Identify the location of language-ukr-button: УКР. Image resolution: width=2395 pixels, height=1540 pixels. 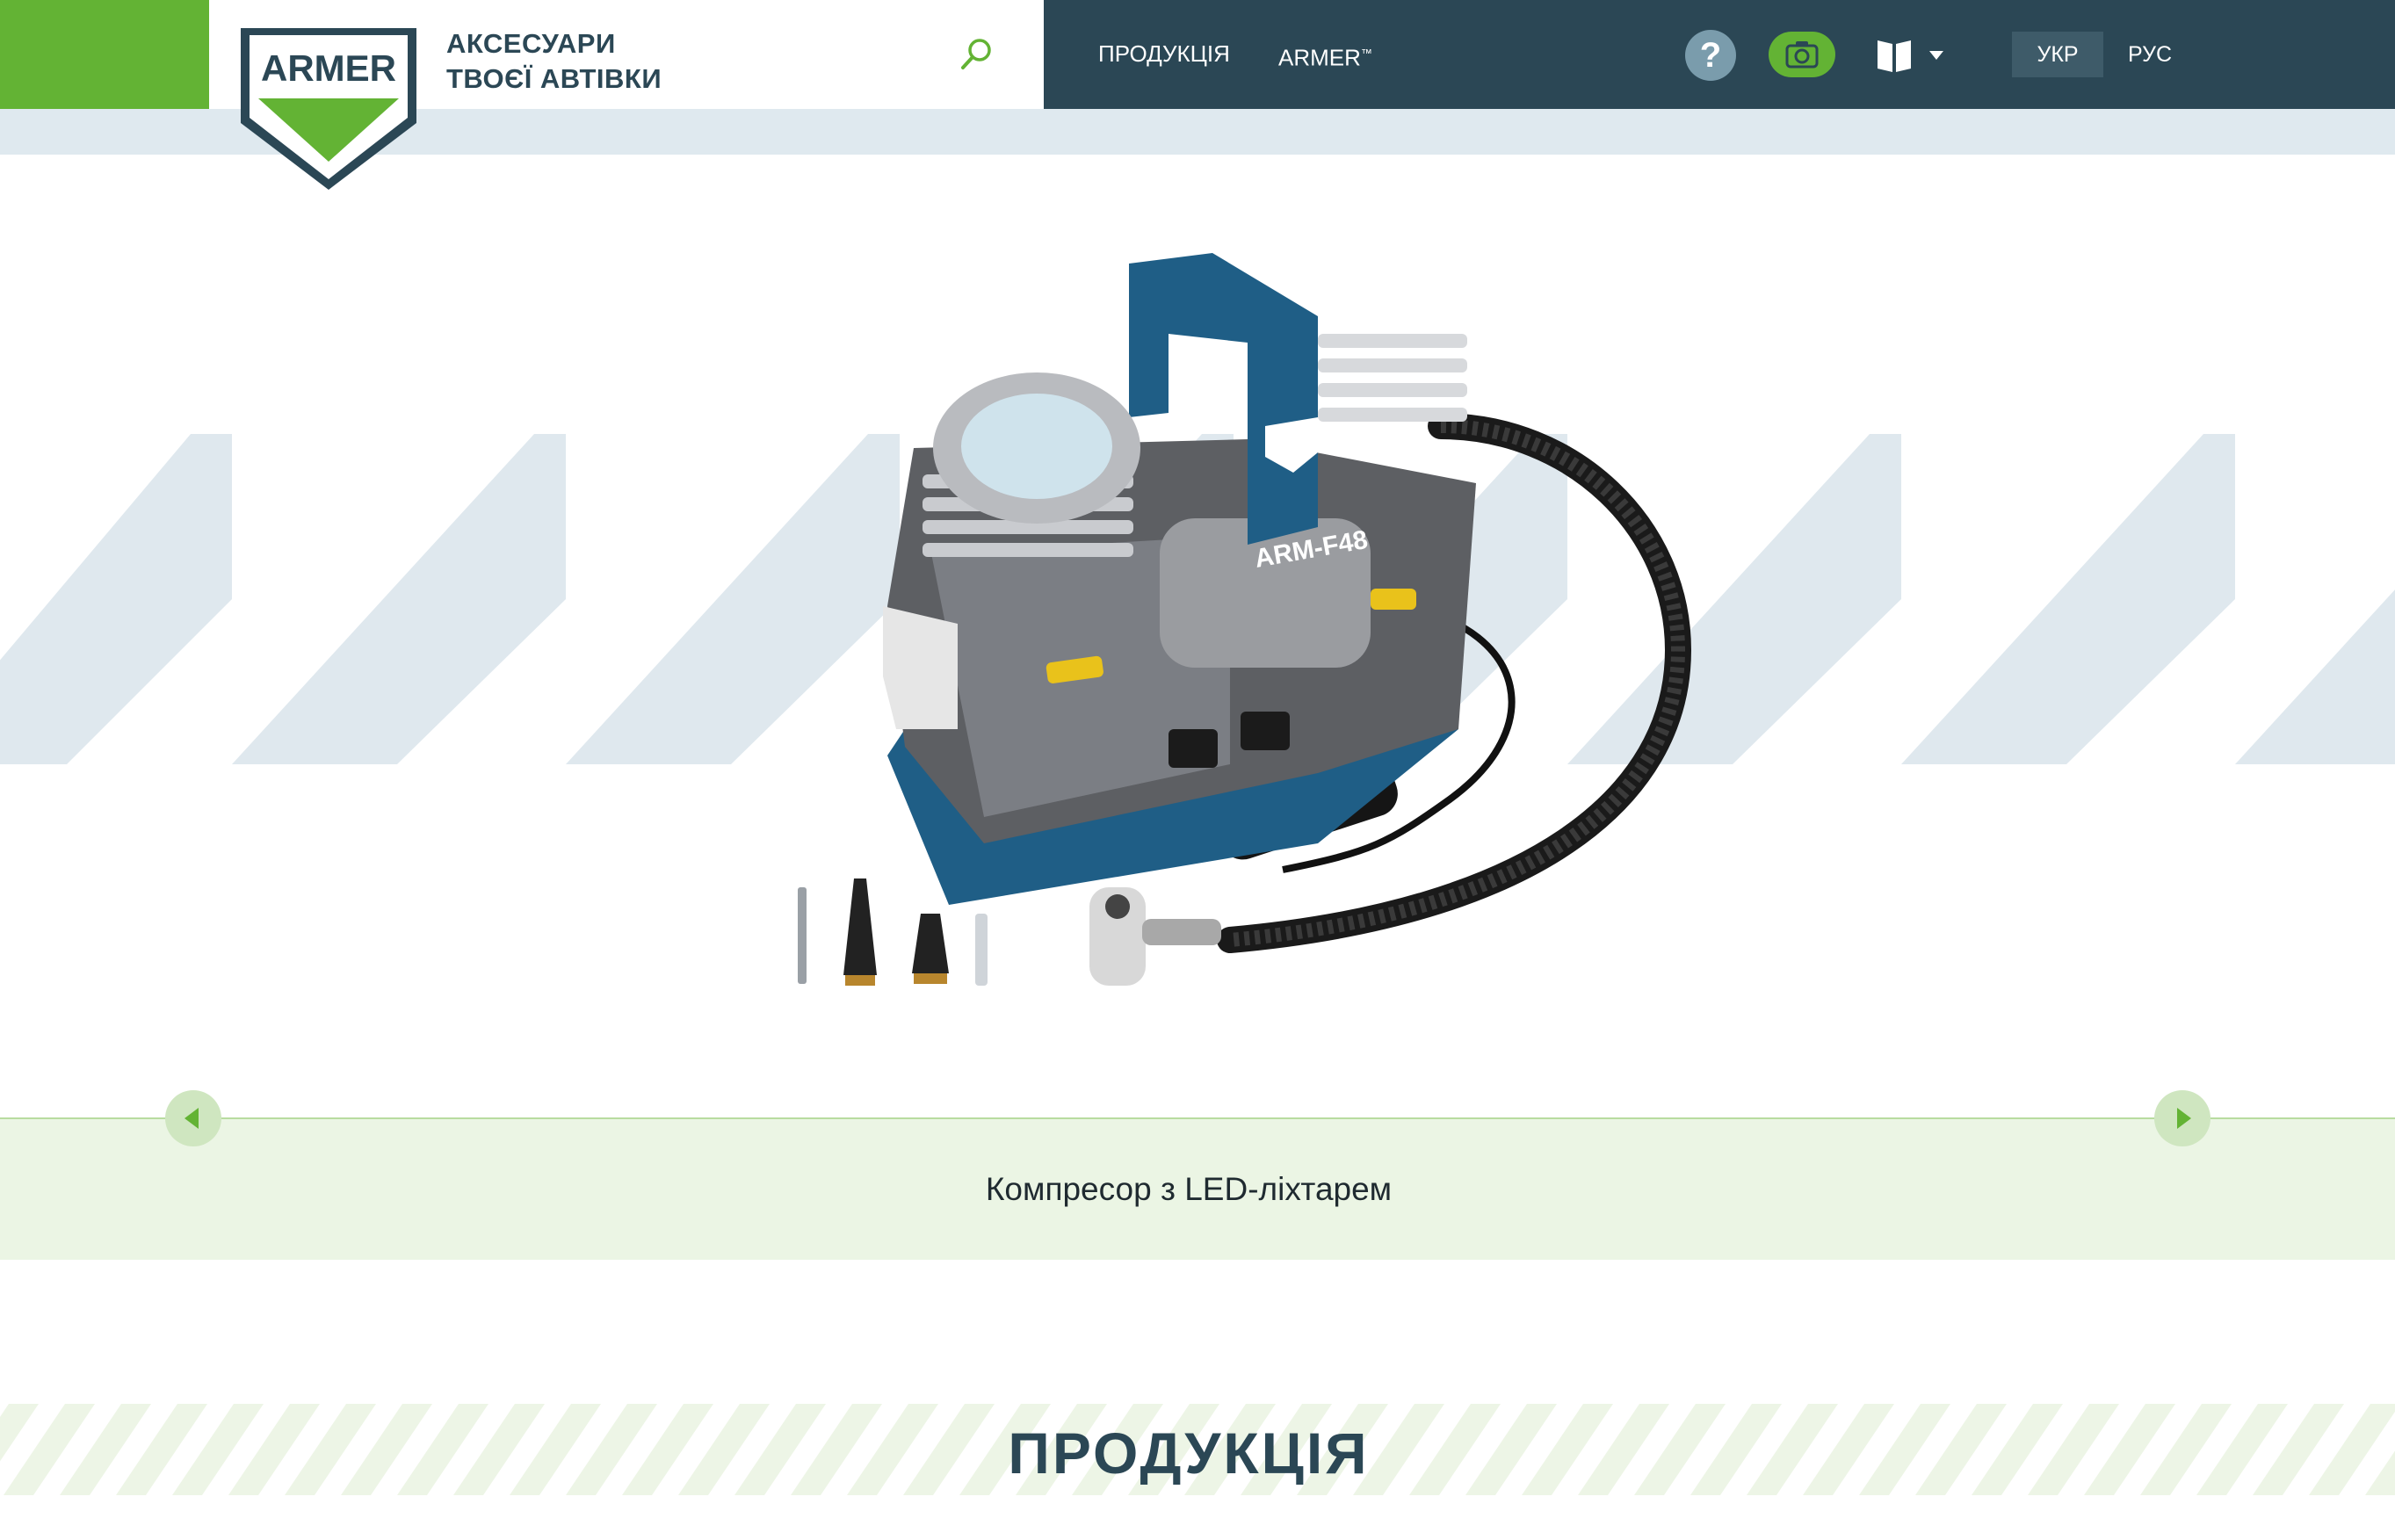
(2057, 54).